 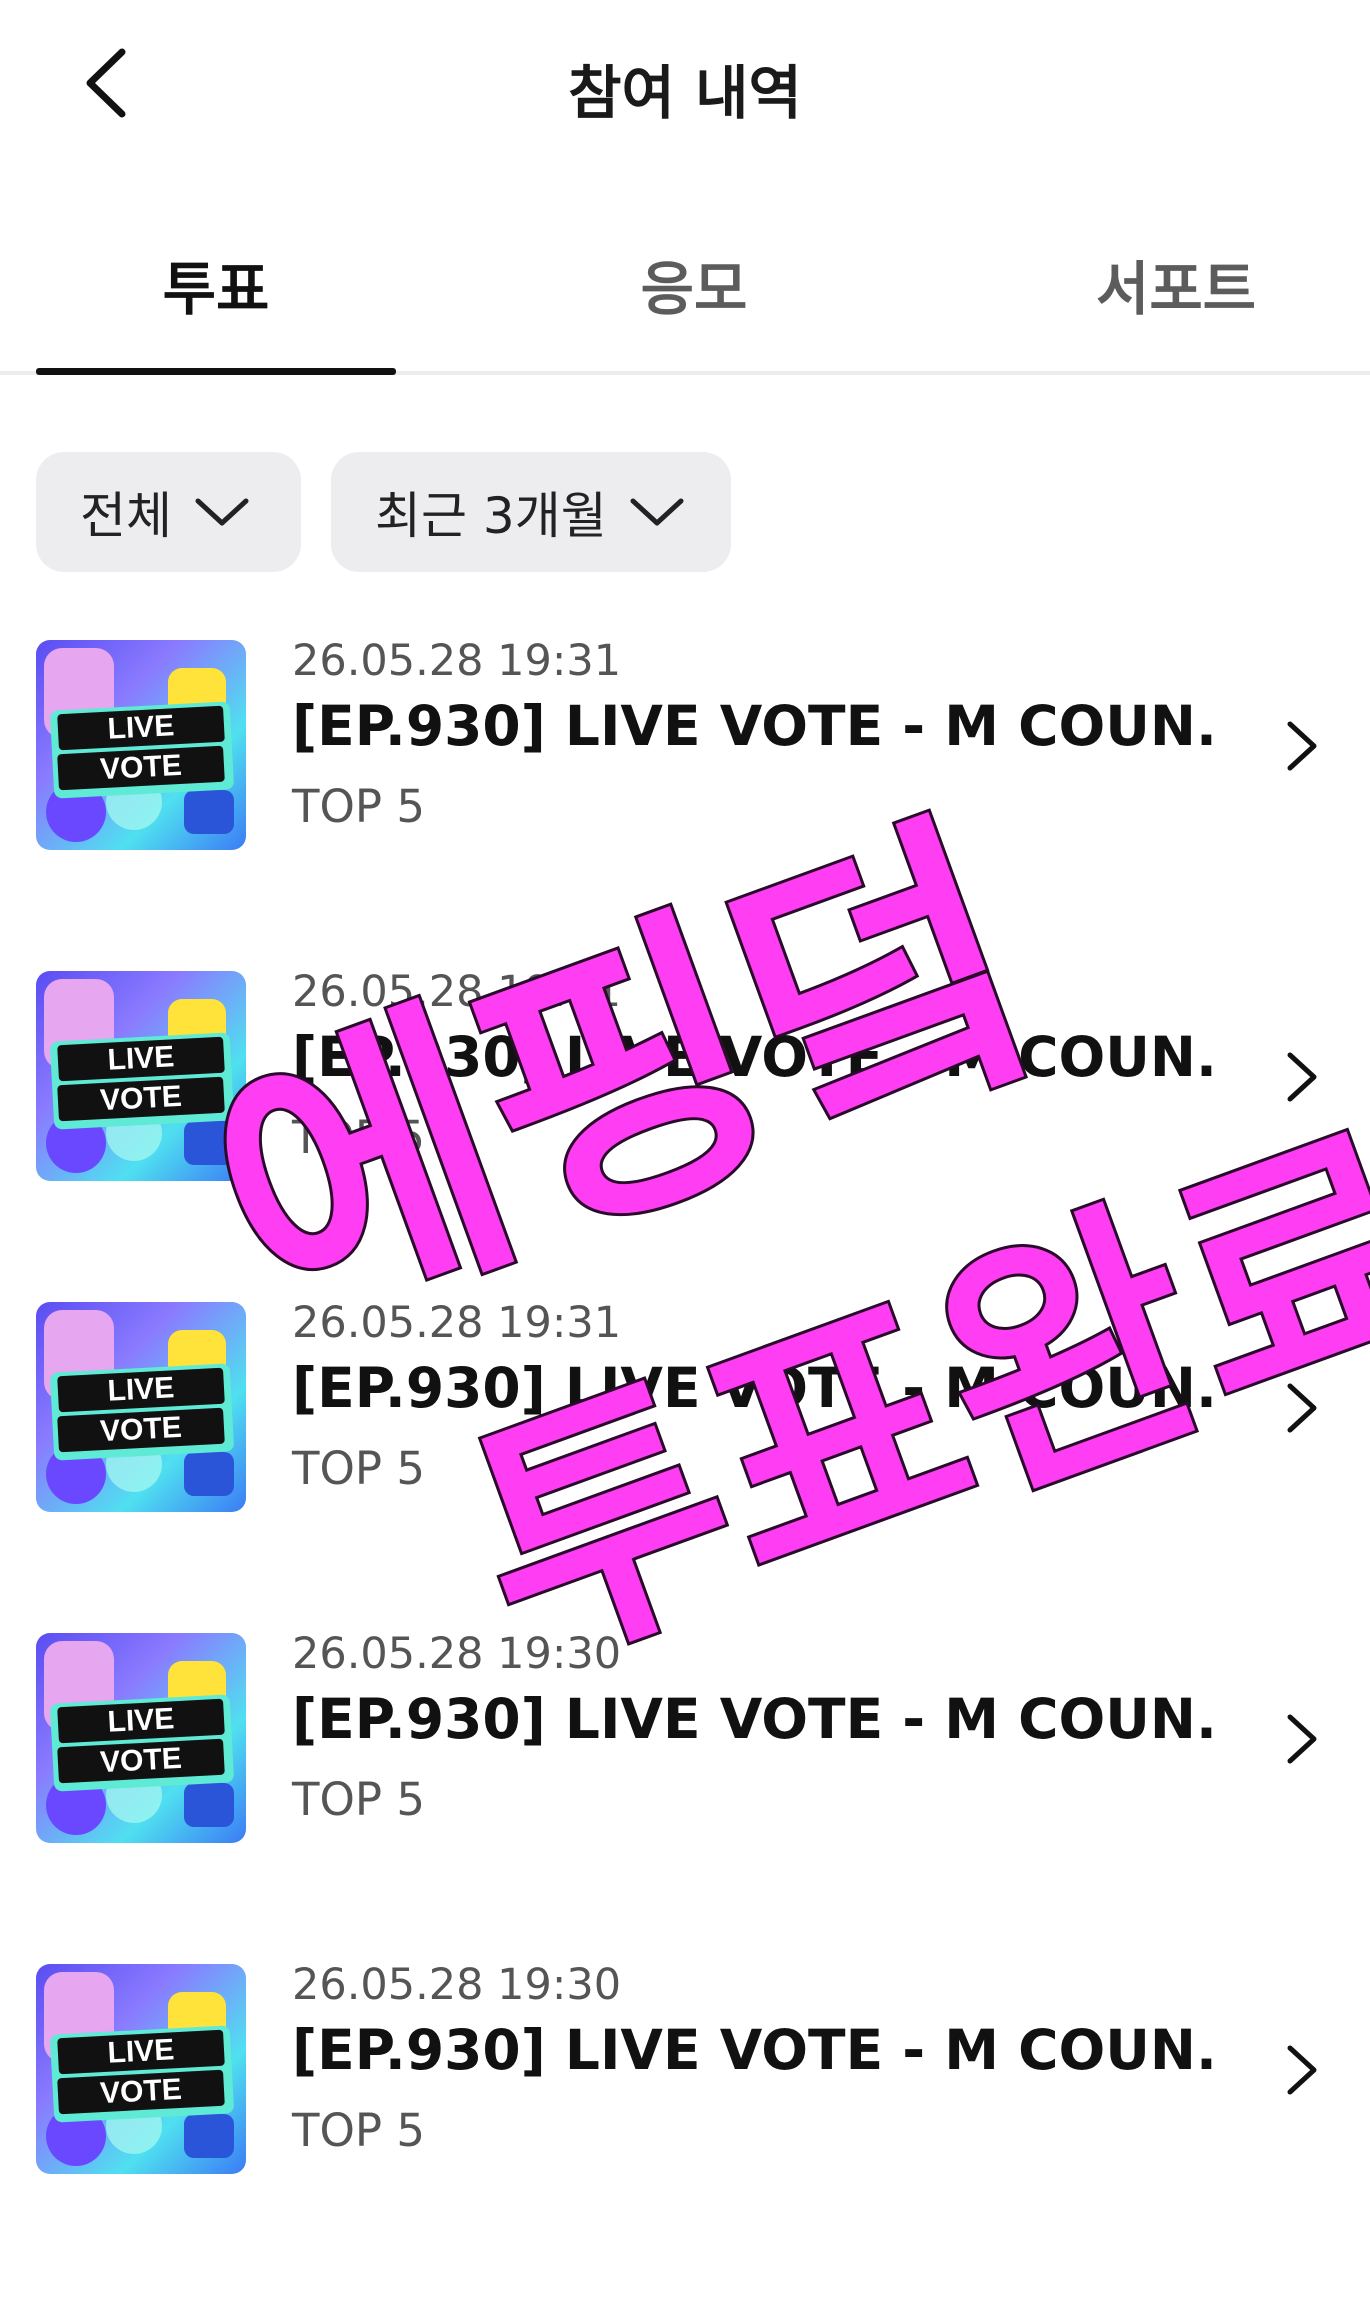 I want to click on tab-entry: 응모, so click(x=694, y=284).